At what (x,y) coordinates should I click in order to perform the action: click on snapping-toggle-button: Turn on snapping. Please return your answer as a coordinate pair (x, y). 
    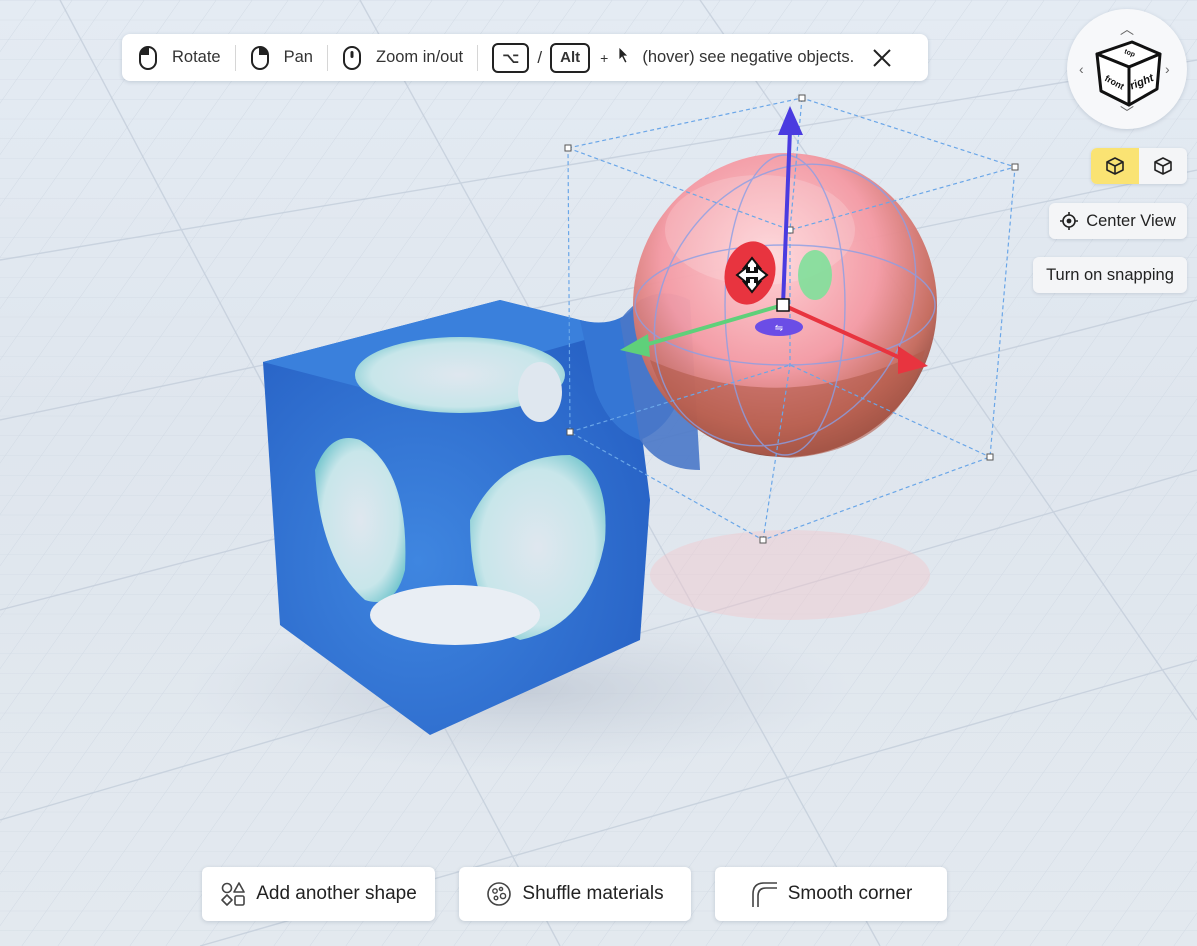
    Looking at the image, I should click on (1110, 275).